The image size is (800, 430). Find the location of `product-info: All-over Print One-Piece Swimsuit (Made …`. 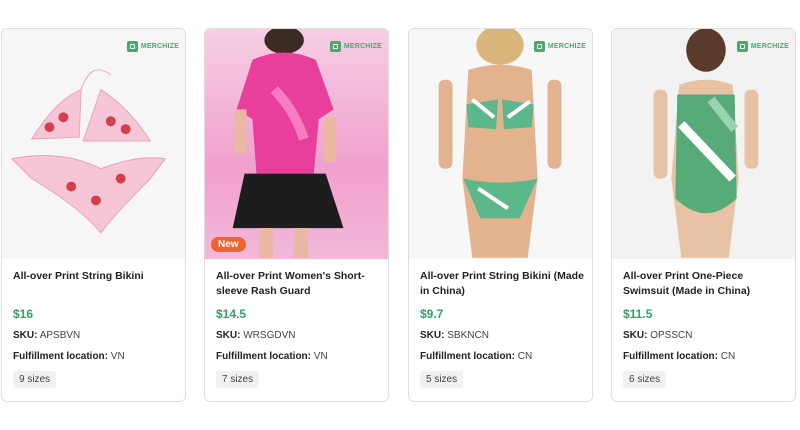

product-info: All-over Print One-Piece Swimsuit (Made … is located at coordinates (705, 328).